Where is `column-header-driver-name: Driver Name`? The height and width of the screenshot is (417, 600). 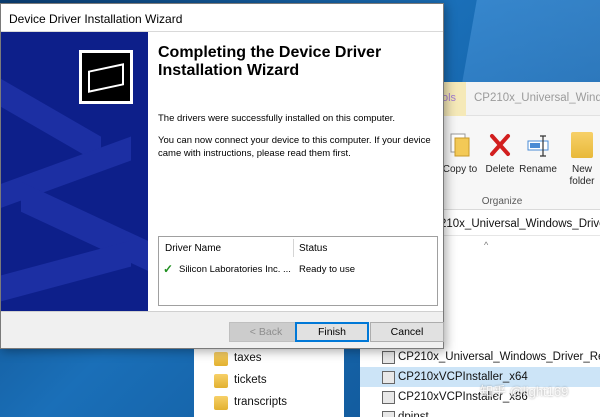
column-header-driver-name: Driver Name is located at coordinates (193, 248).